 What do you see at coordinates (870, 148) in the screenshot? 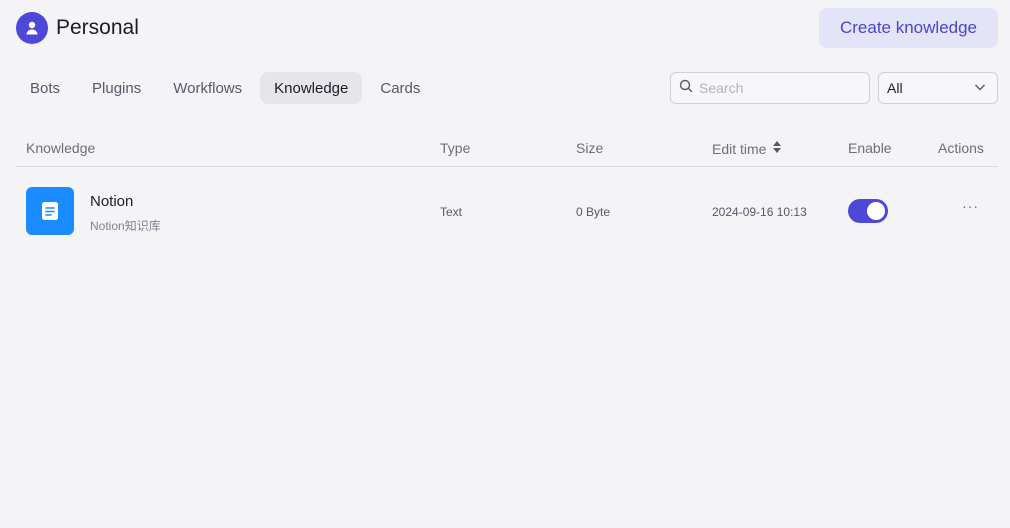
I see `column-header-enable: Enable` at bounding box center [870, 148].